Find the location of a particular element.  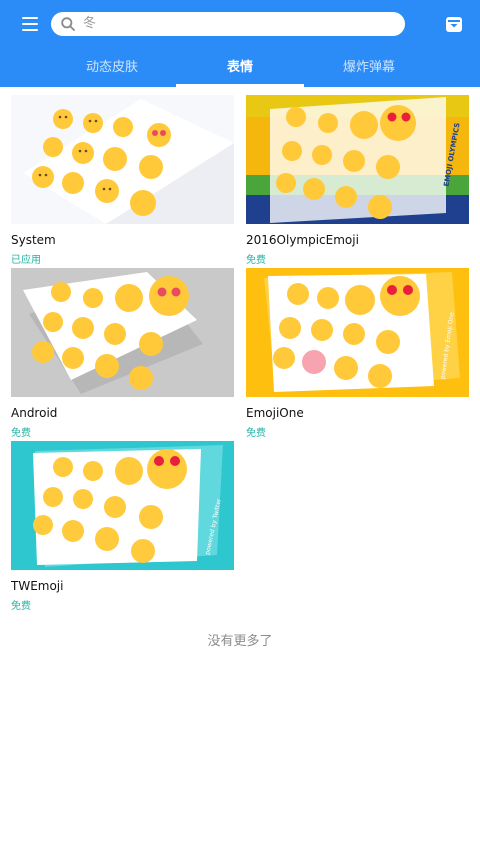

pack-thumbnail: powered by Emoji One is located at coordinates (357, 332).